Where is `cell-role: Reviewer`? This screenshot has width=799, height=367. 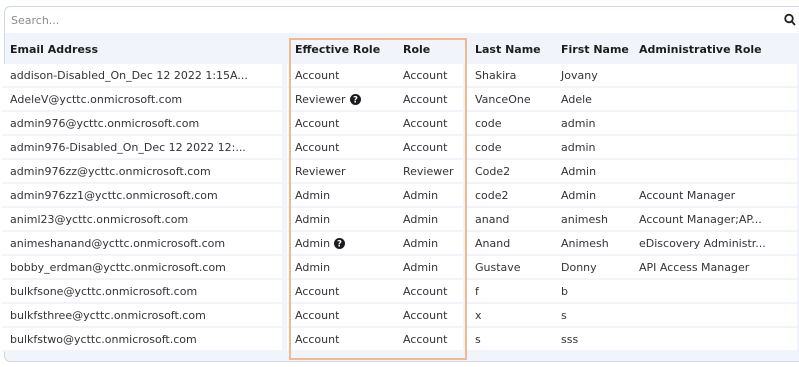
cell-role: Reviewer is located at coordinates (429, 171).